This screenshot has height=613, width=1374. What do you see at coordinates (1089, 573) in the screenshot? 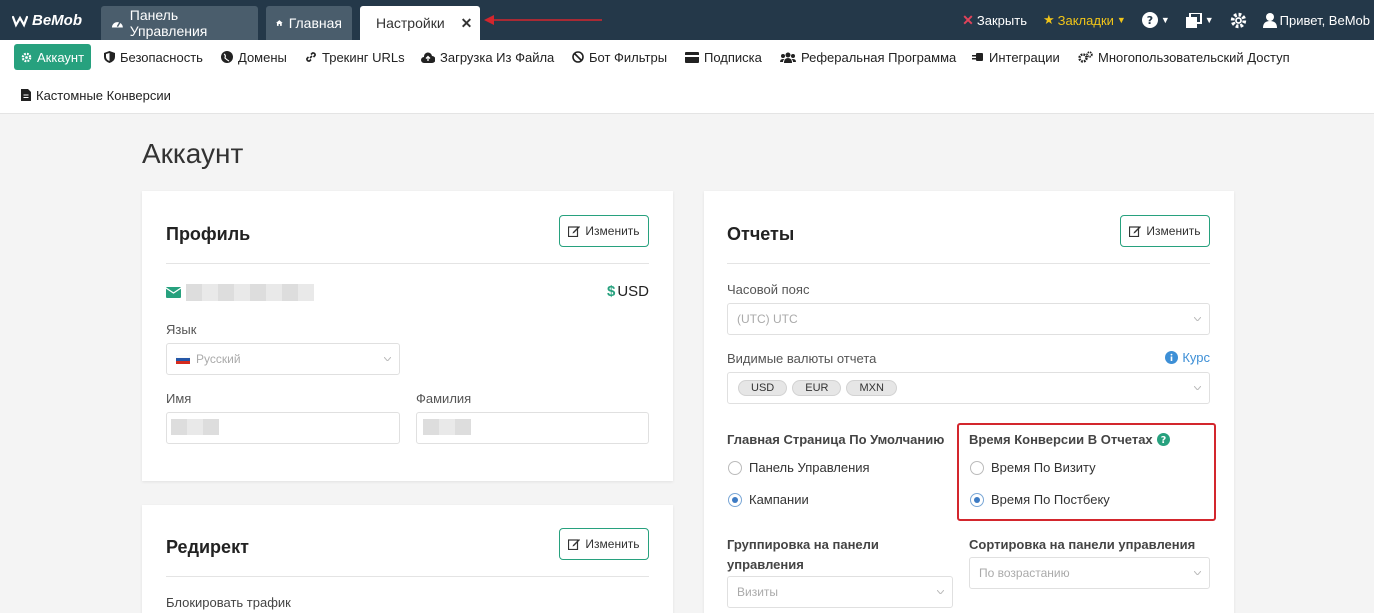
I see `sorting-select: По возрастанию` at bounding box center [1089, 573].